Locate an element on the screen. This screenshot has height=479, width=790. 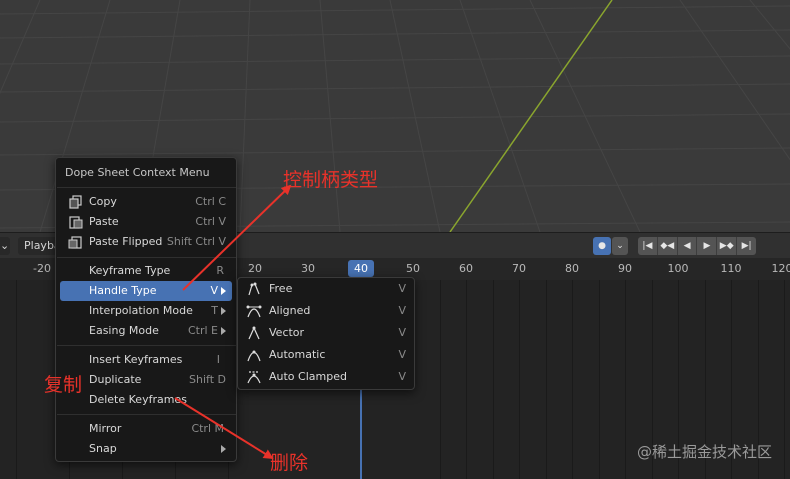
prev-keyframe-button: ◆◀ is located at coordinates (668, 246).